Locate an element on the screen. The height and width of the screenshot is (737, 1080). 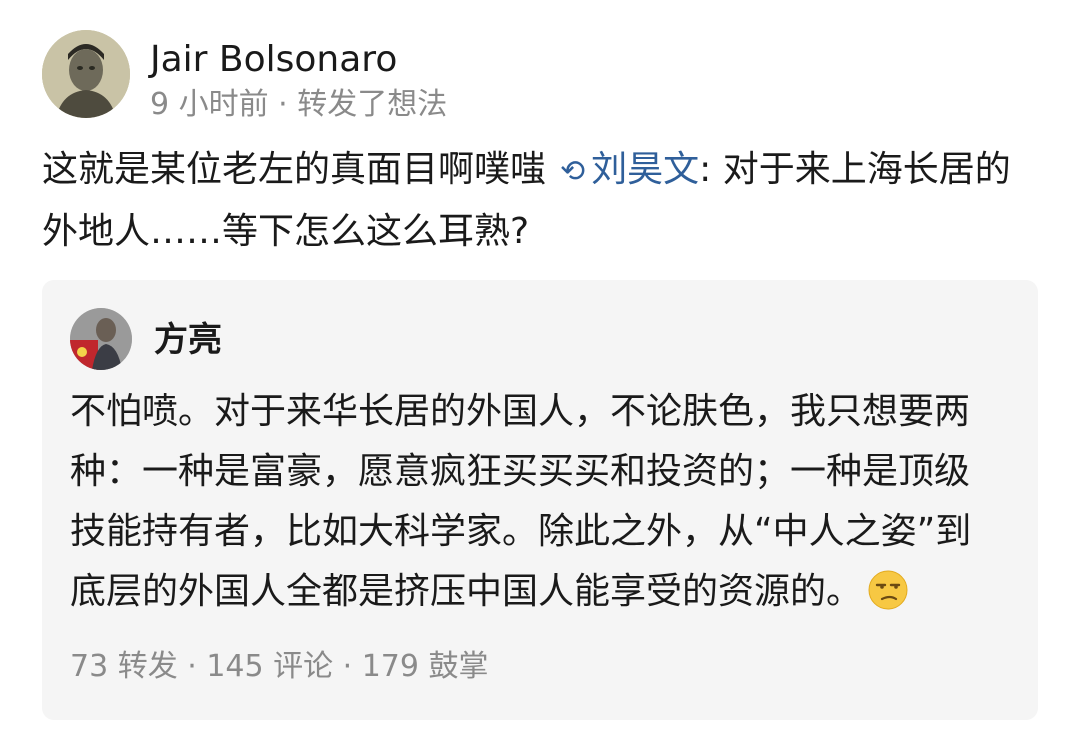
post-stats: 73 转发 · 145 评论 · 179 鼓掌 is located at coordinates (279, 666).